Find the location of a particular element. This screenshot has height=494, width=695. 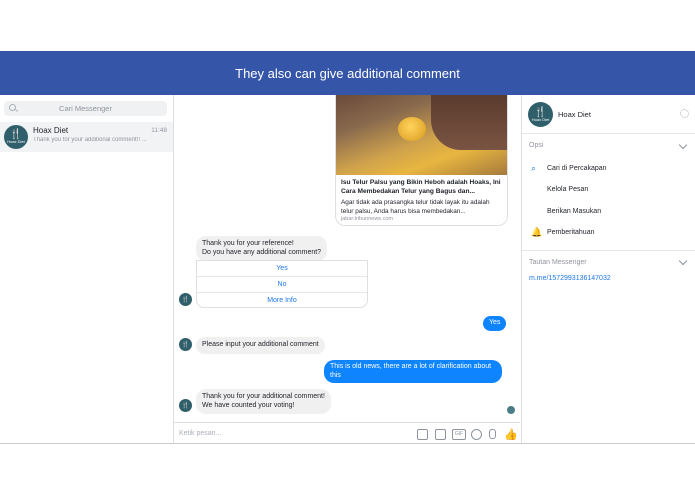

message-line: Thank you for your additional comment! is located at coordinates (263, 396).